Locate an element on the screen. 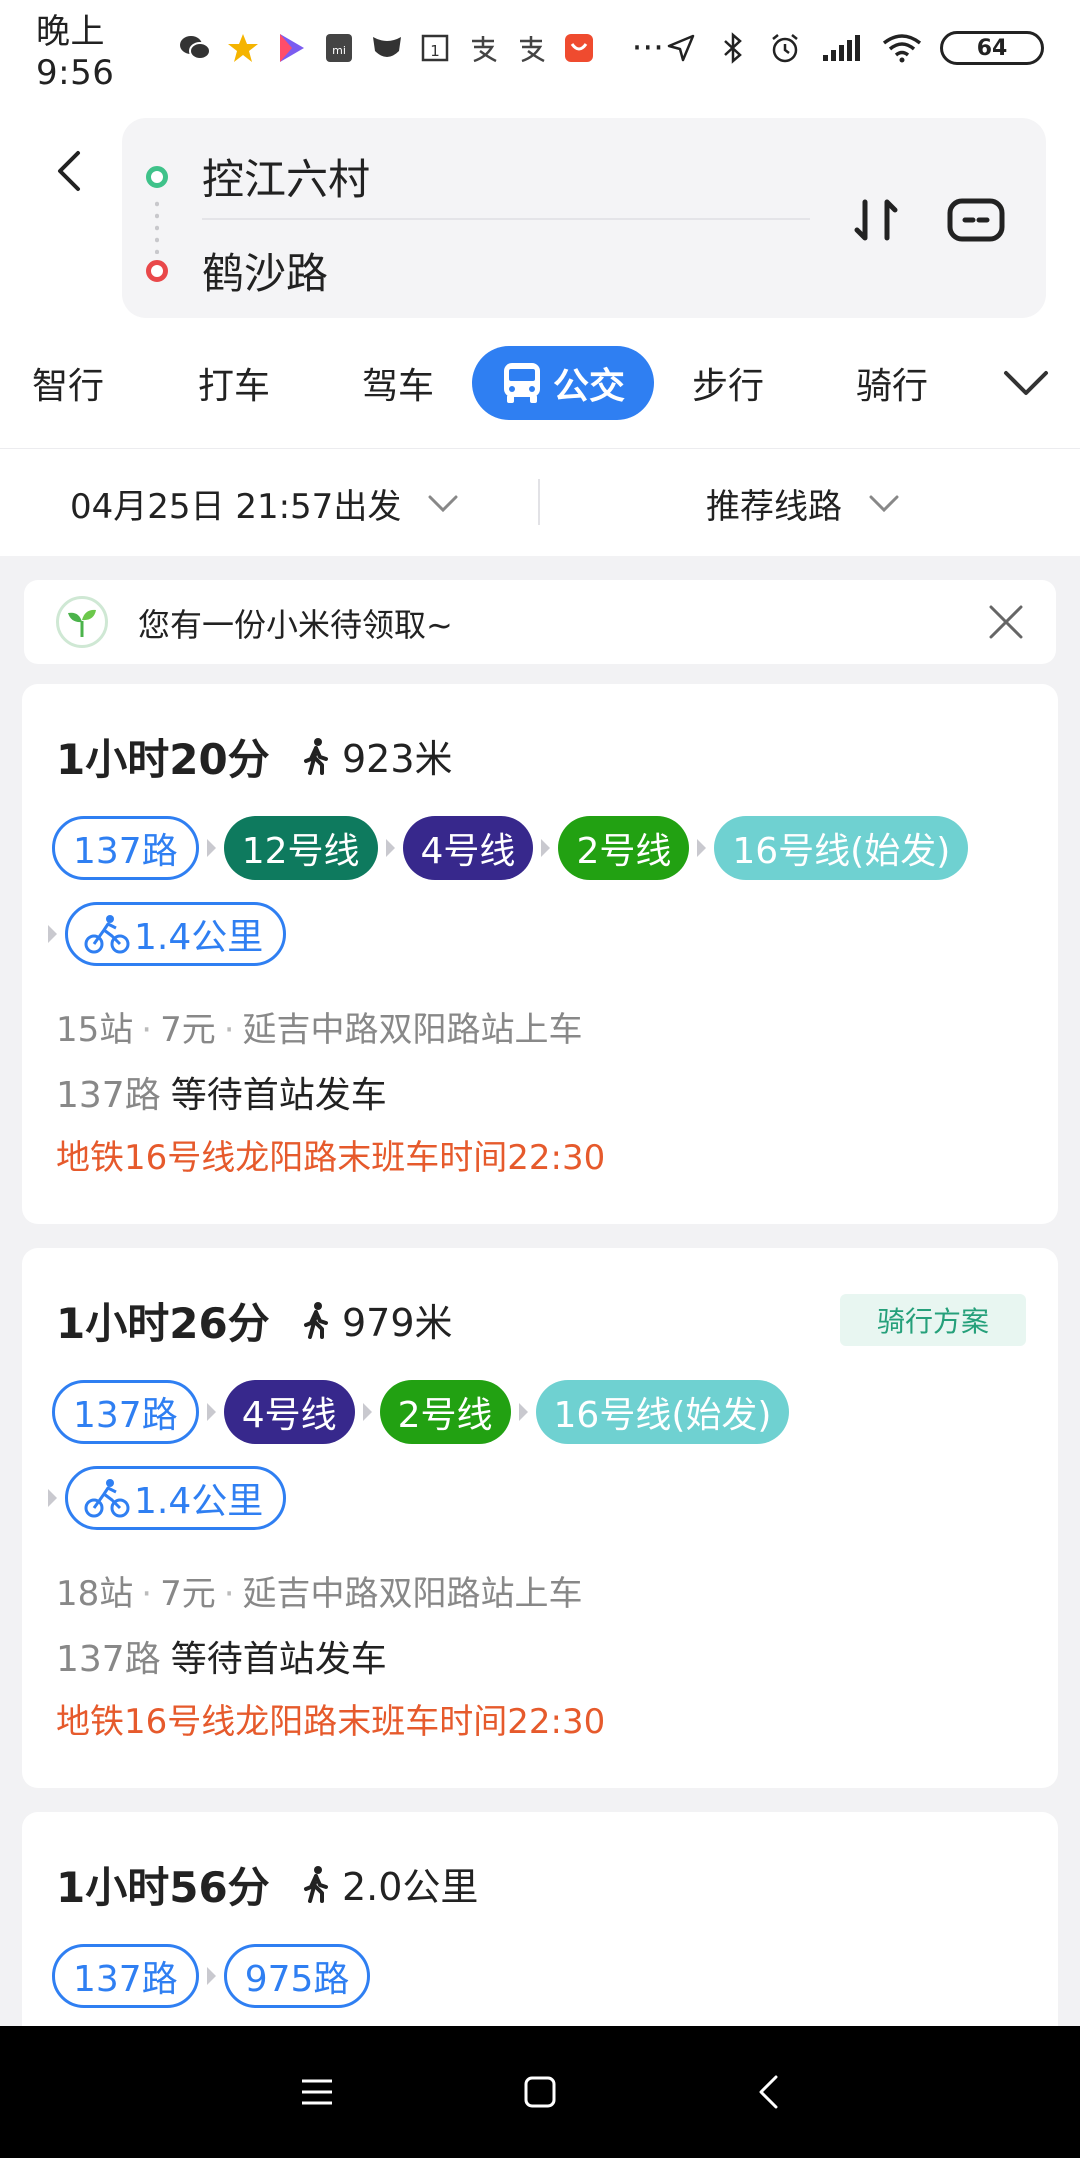  route-walk-distance: 923米 is located at coordinates (377, 755).